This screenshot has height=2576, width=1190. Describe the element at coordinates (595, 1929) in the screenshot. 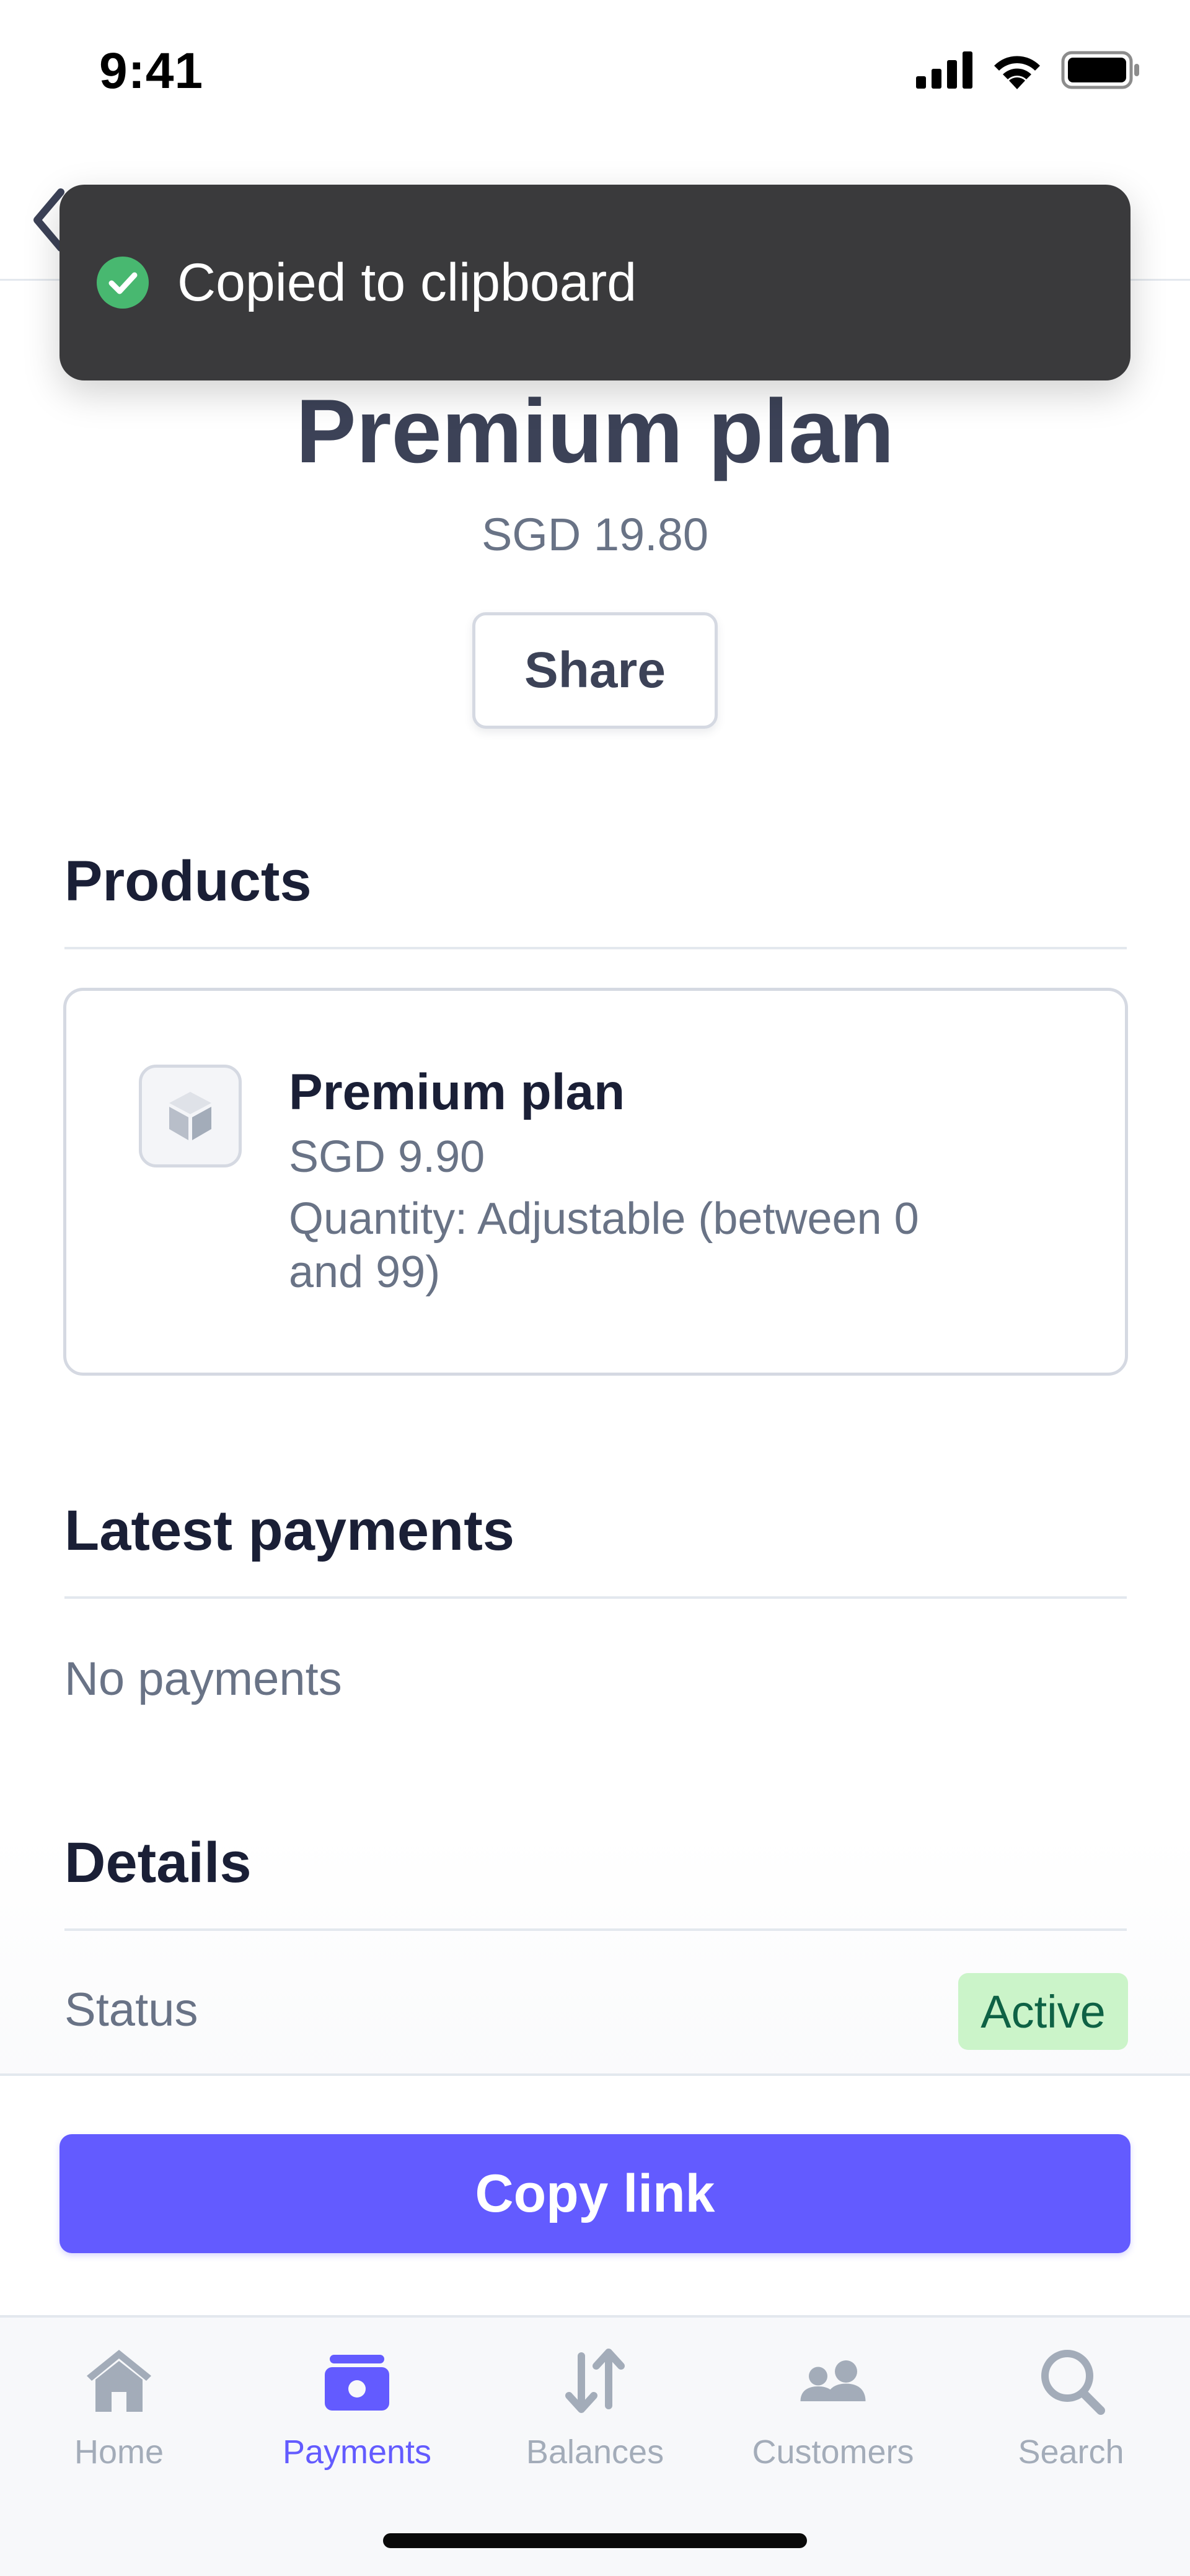

I see `details-divider` at that location.